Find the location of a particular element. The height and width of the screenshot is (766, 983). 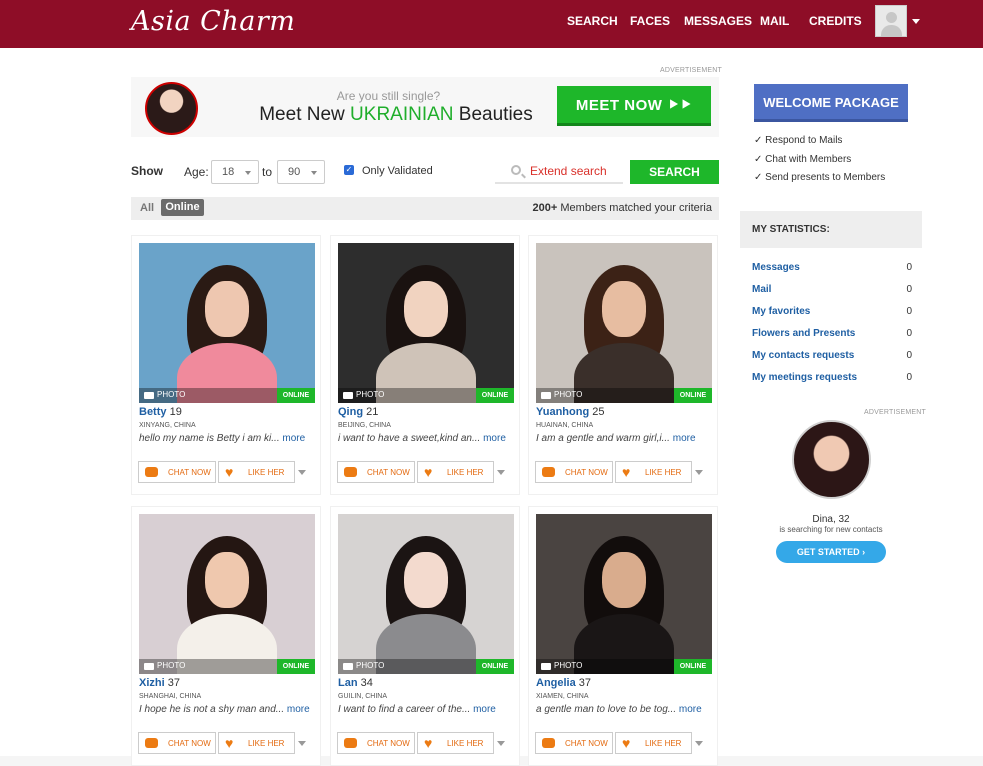

search-button: SEARCH is located at coordinates (674, 172).